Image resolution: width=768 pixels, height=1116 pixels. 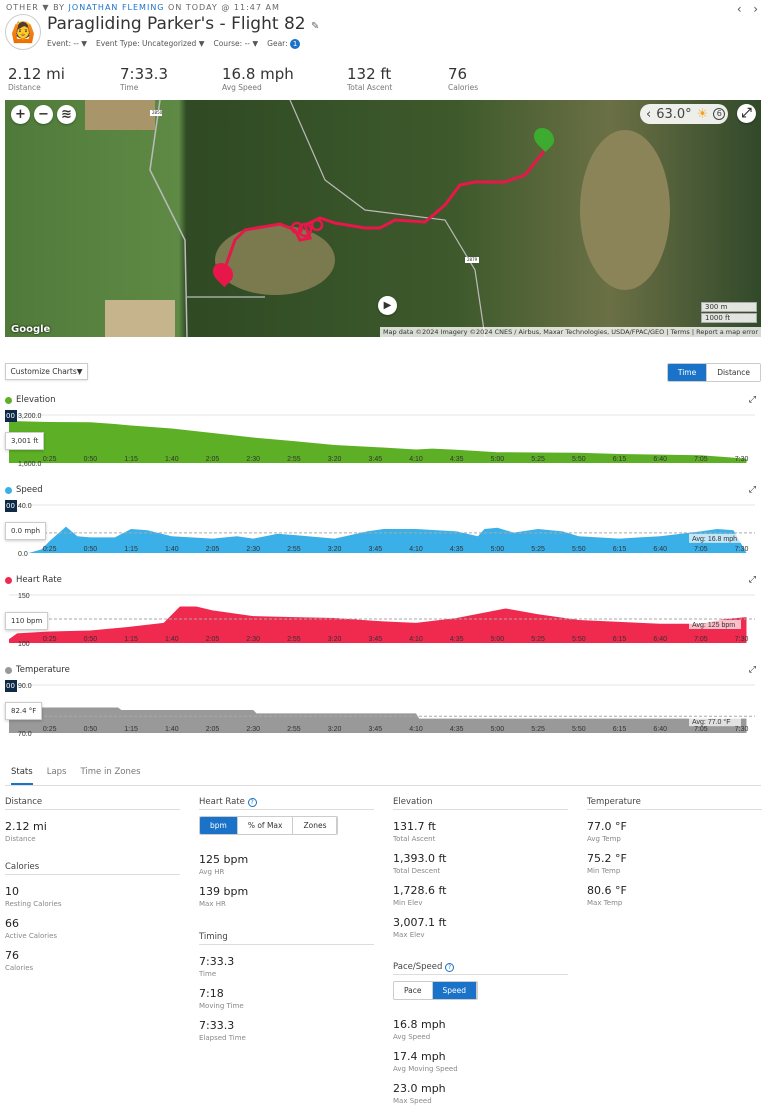 I want to click on layers-icon: ≋, so click(x=66, y=114).